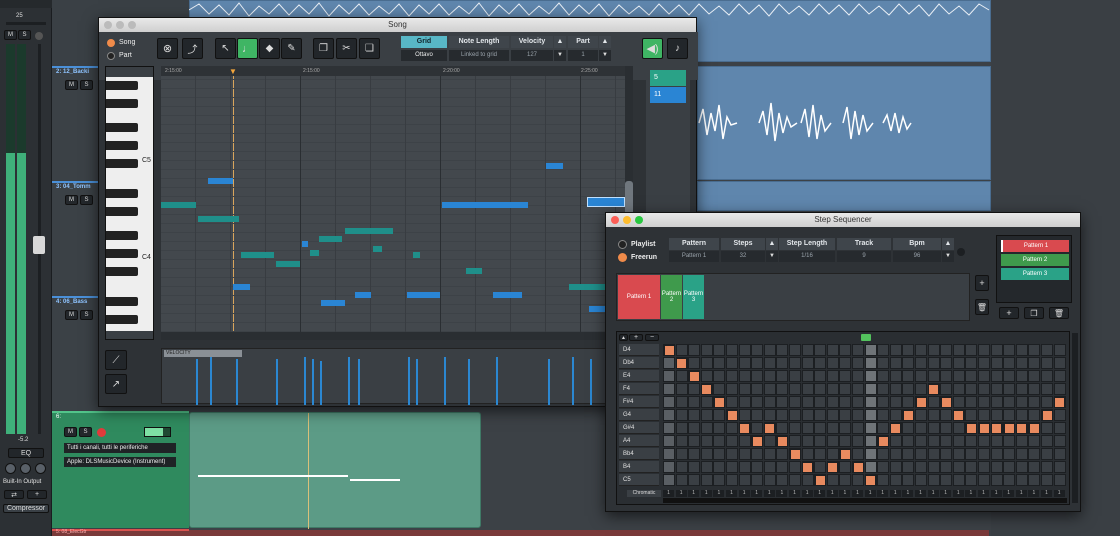 This screenshot has height=536, width=1120. I want to click on bpm-value: 96, so click(917, 256).